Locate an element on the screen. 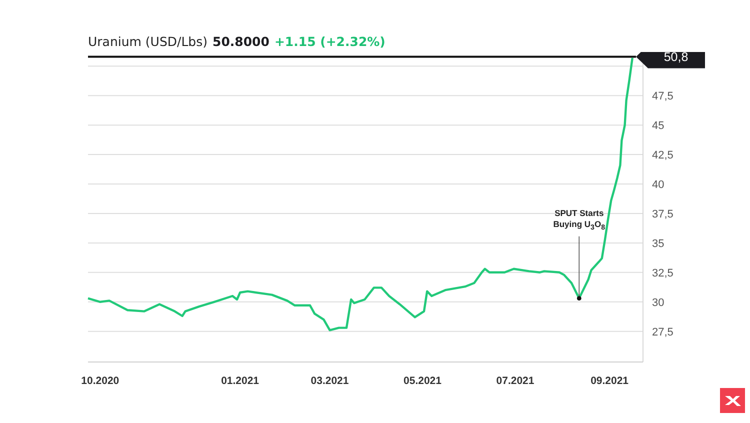  axis-label: 03.2021 is located at coordinates (329, 381).